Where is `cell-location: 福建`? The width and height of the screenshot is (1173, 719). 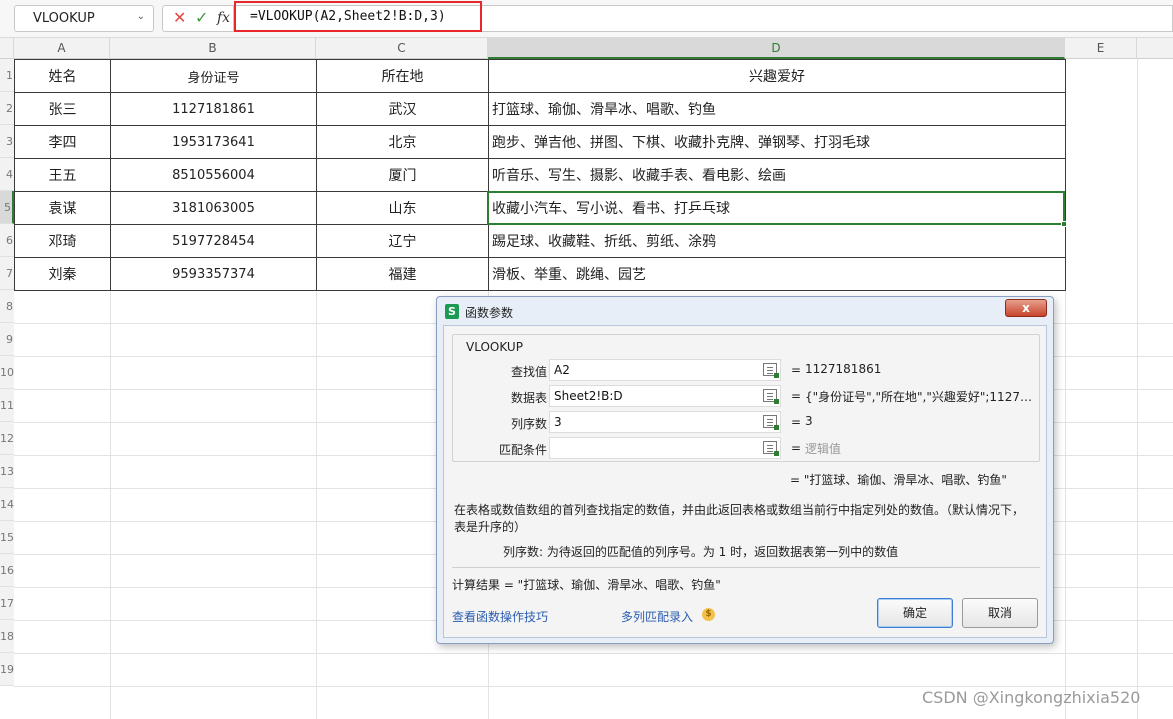 cell-location: 福建 is located at coordinates (402, 274).